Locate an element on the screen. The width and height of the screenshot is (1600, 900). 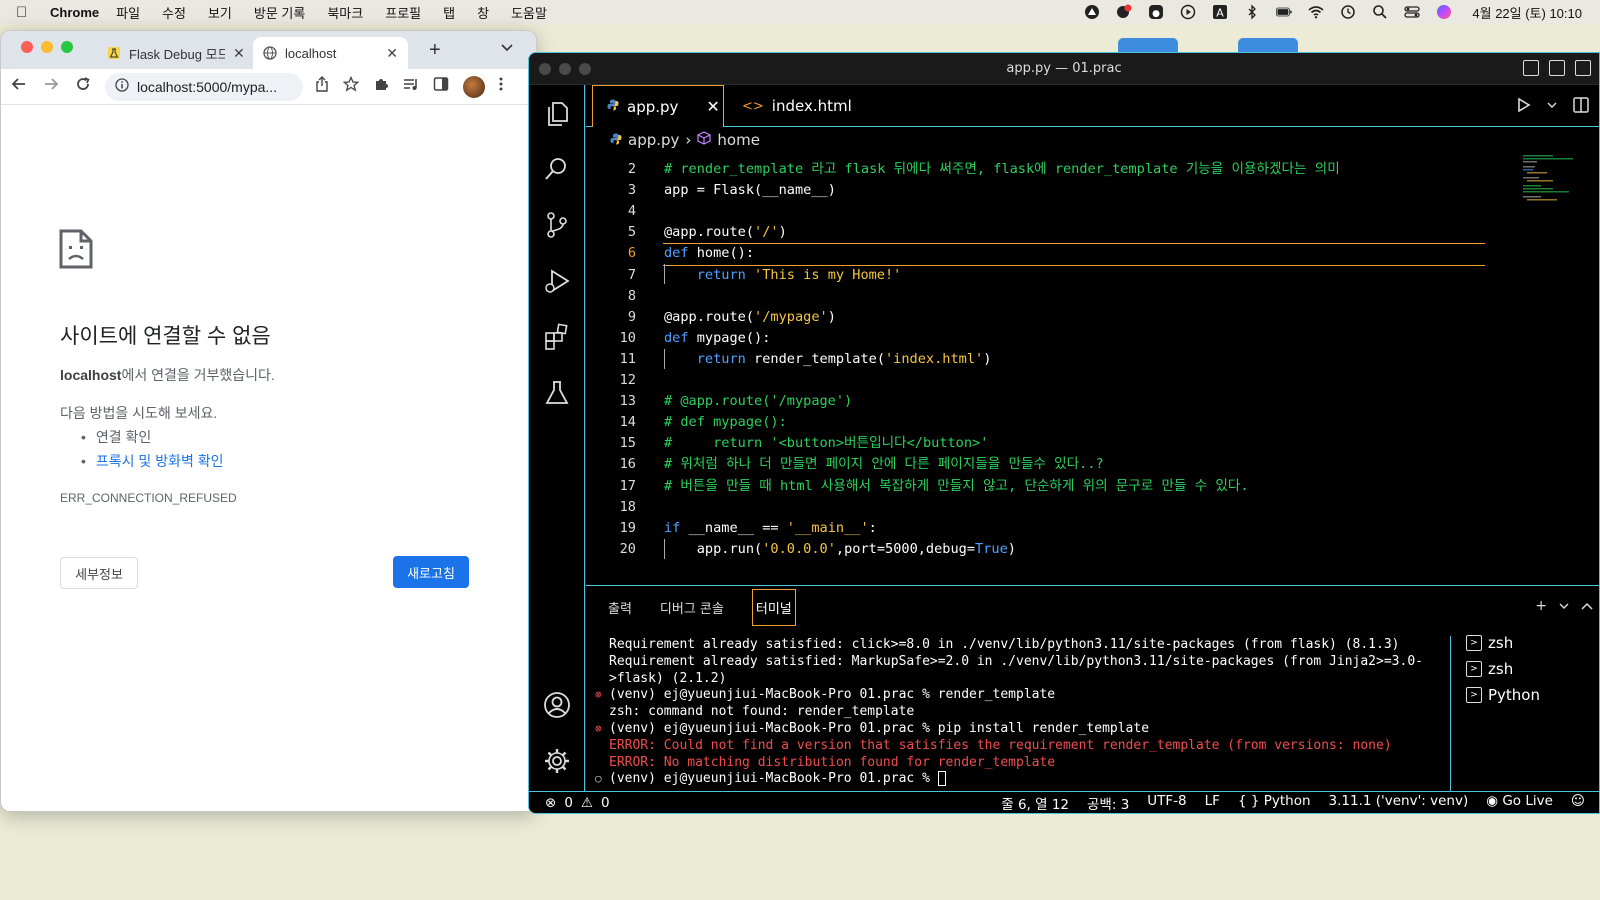
feedback-icon: ☺ is located at coordinates (1578, 803).